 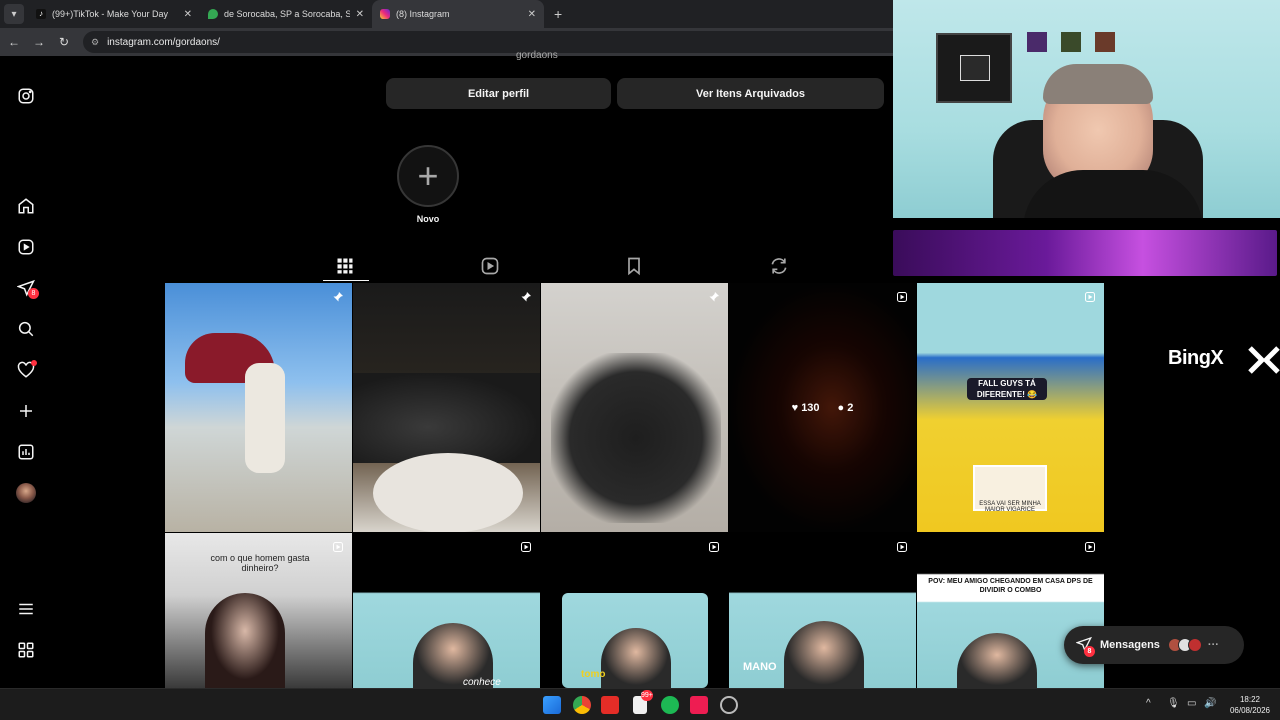 I want to click on group-shape, so click(x=446, y=418).